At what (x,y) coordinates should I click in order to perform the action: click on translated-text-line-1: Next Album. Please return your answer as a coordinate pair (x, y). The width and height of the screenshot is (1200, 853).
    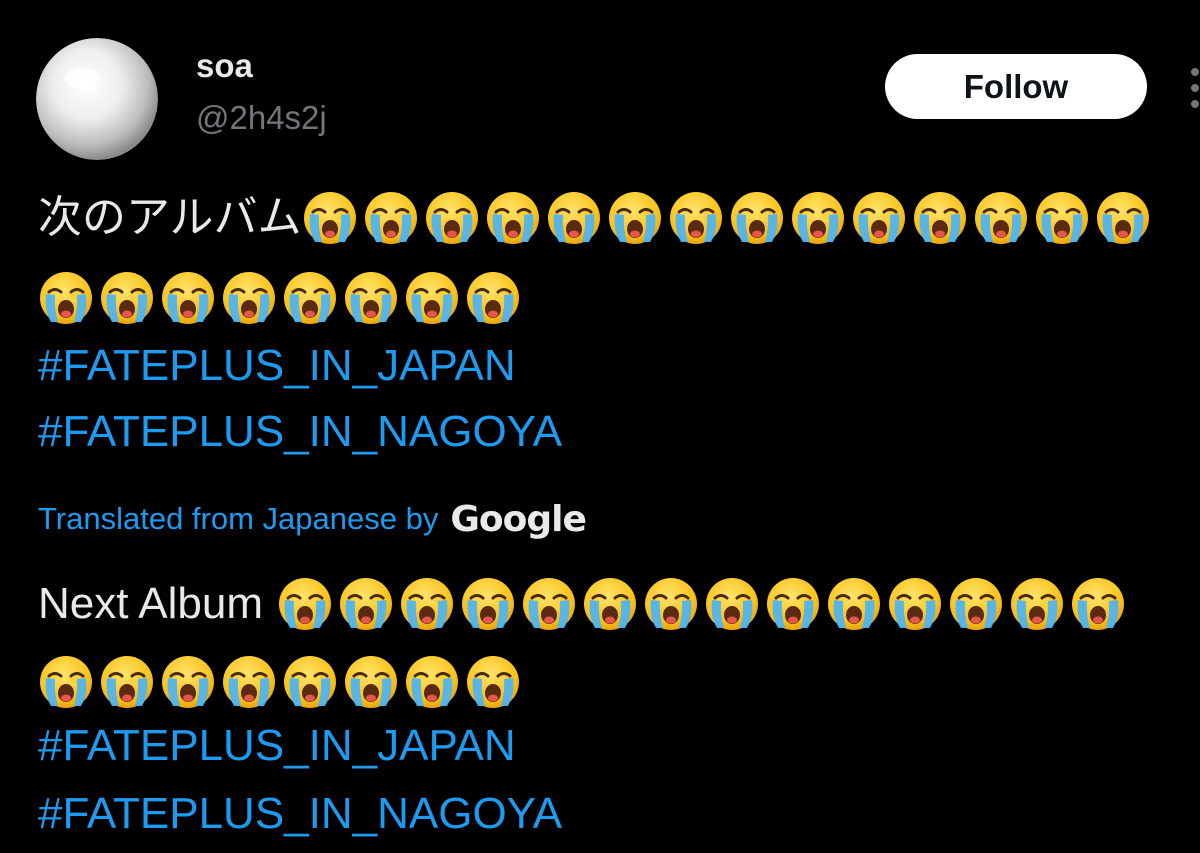
    Looking at the image, I should click on (584, 604).